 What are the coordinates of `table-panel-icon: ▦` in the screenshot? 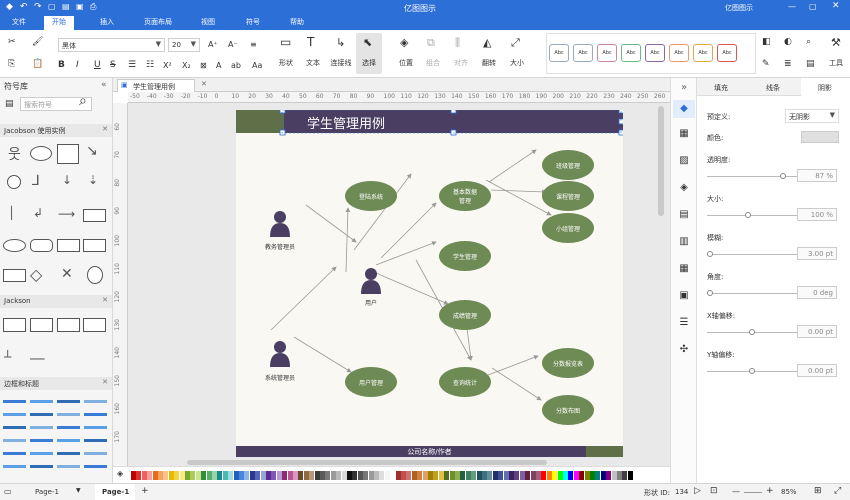 It's located at (684, 269).